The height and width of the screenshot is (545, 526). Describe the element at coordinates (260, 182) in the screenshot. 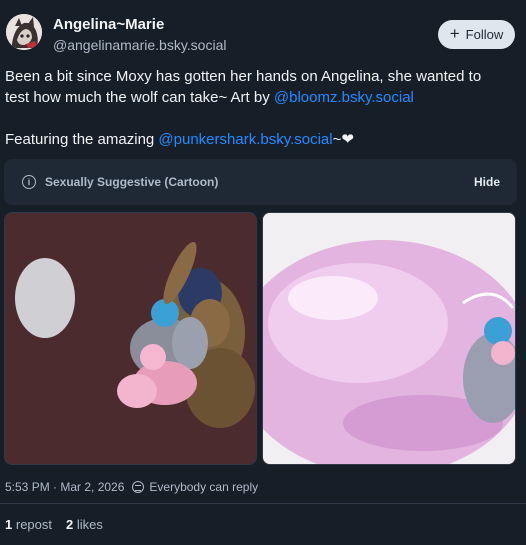

I see `content-warning-bar: i Sexually Suggestive (Cartoon) Hide` at that location.